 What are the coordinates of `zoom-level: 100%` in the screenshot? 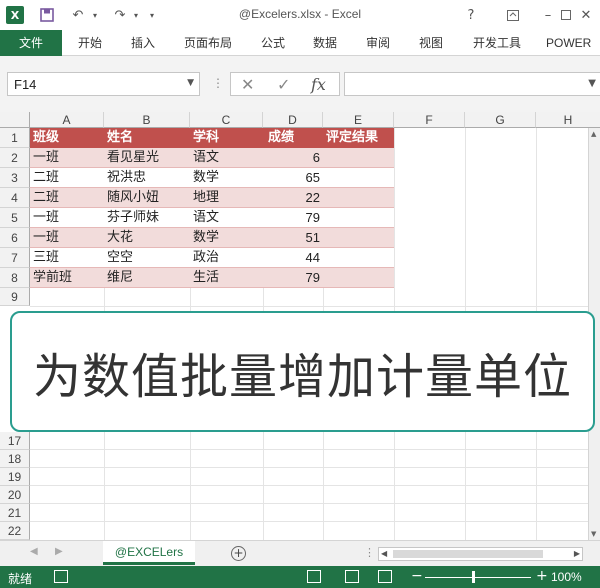 It's located at (566, 577).